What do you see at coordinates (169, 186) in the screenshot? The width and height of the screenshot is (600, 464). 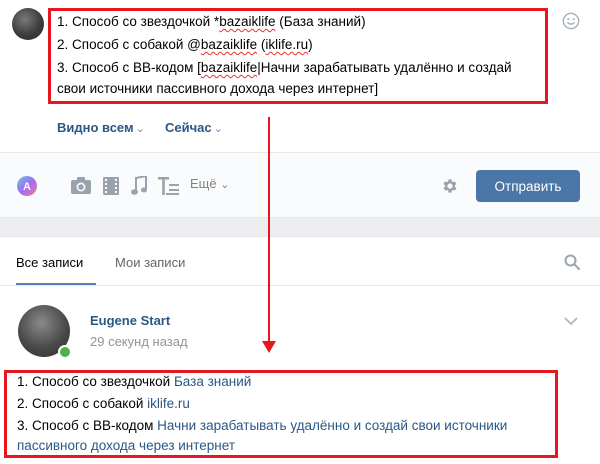 I see `text-format-icon` at bounding box center [169, 186].